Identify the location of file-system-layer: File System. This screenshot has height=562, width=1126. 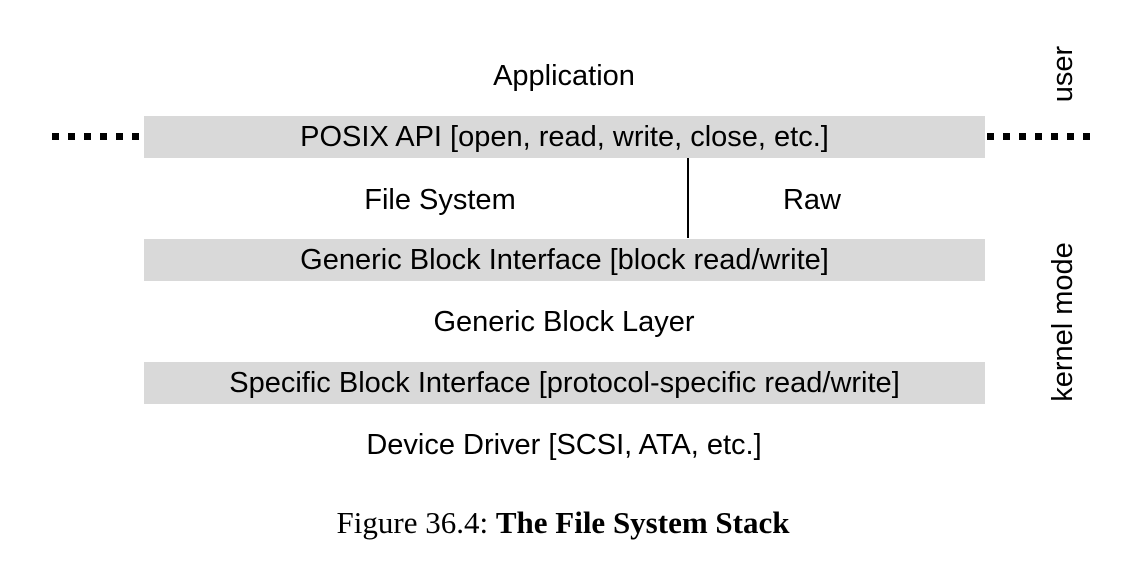
(440, 200).